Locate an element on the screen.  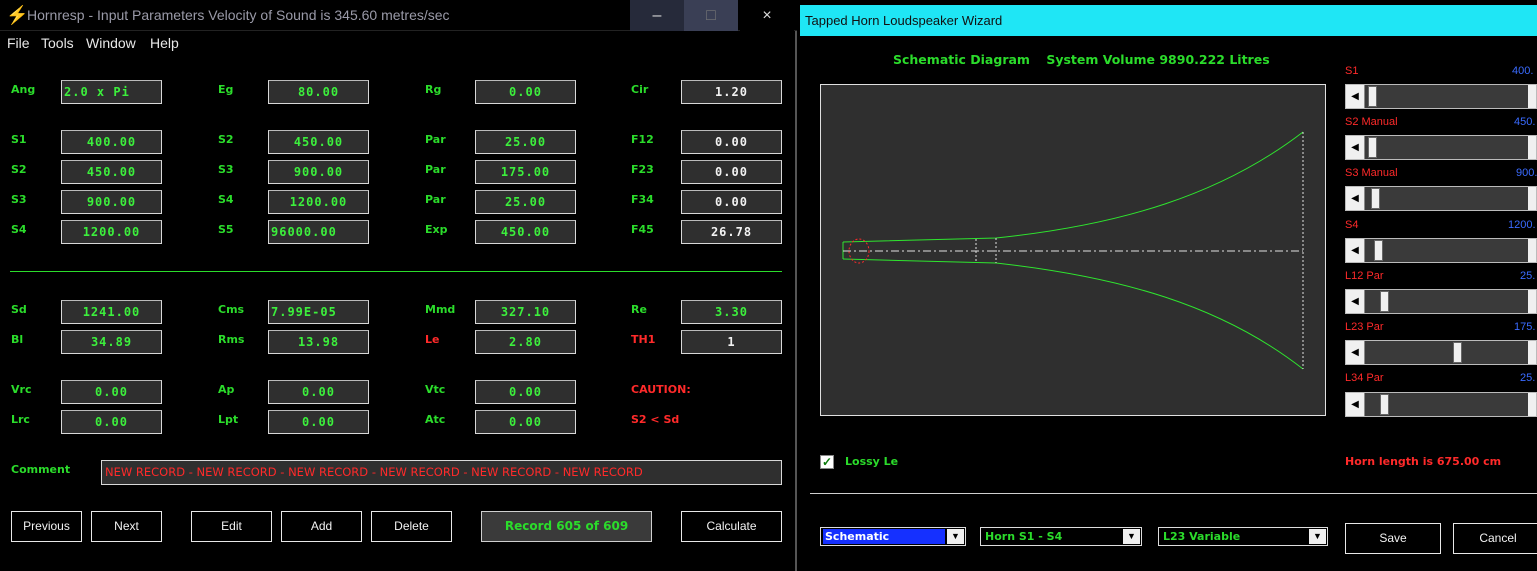
slider-s4: ◀ is located at coordinates (1441, 250).